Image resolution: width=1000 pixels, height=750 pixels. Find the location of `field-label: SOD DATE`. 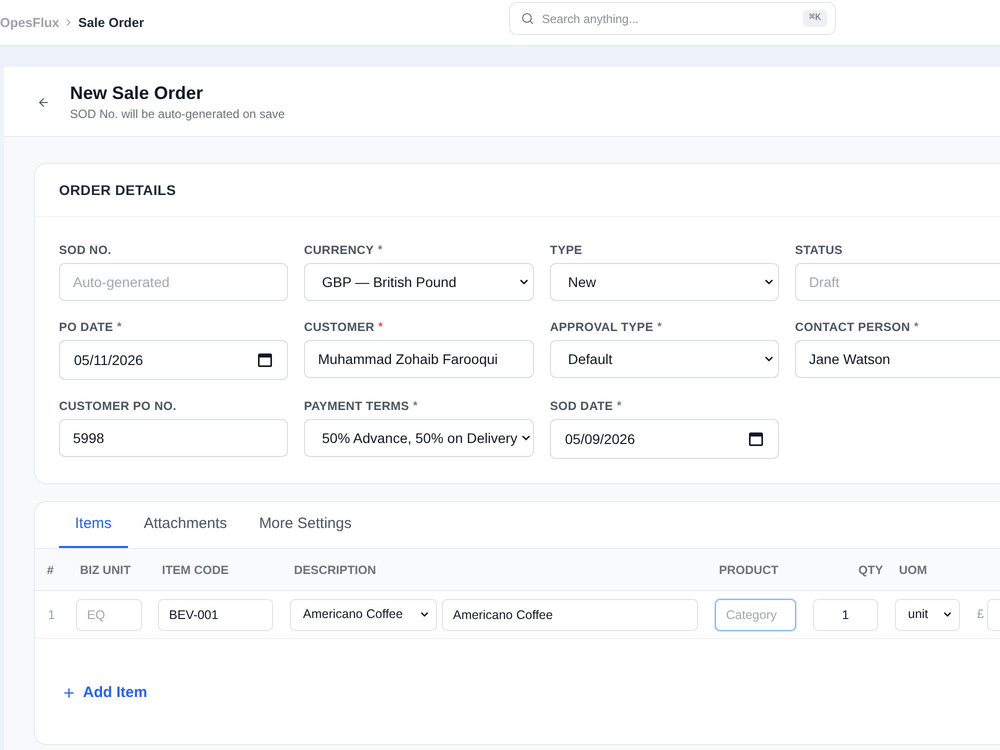

field-label: SOD DATE is located at coordinates (582, 406).